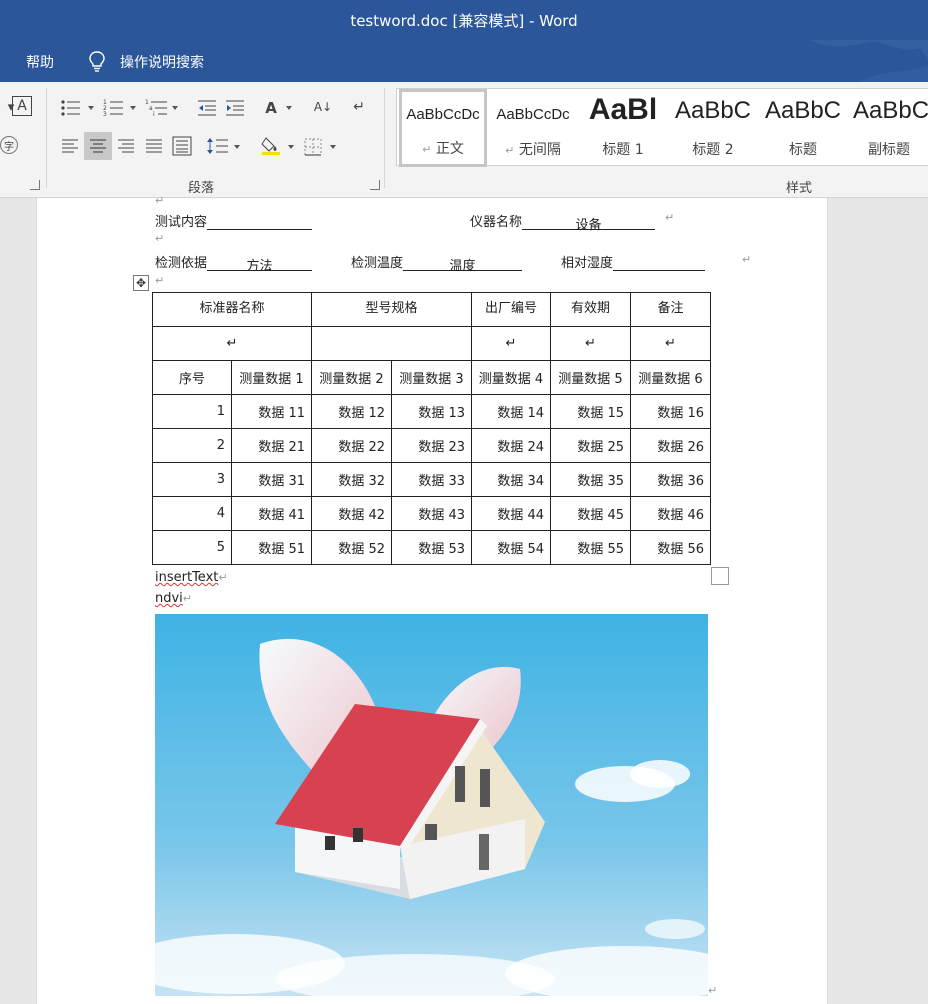  What do you see at coordinates (375, 185) in the screenshot?
I see `paragraph-launcher-icon` at bounding box center [375, 185].